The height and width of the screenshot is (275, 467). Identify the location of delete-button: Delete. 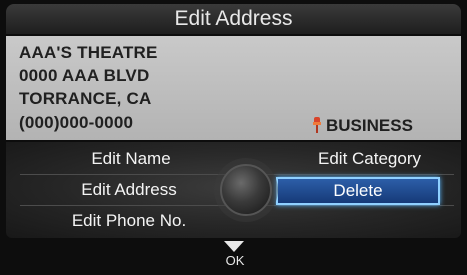
(358, 191).